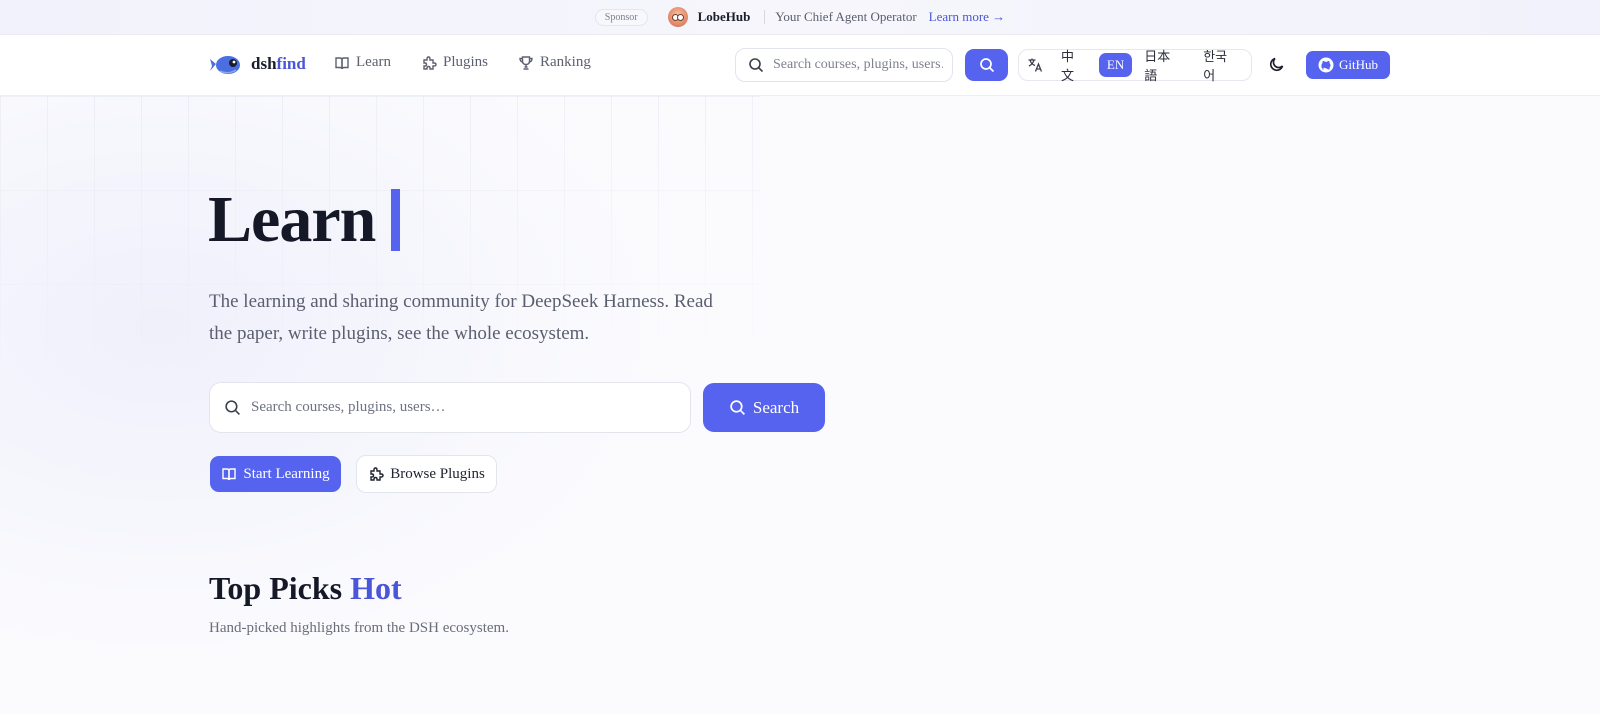  I want to click on top-picks-title-text: Top Picks, so click(276, 588).